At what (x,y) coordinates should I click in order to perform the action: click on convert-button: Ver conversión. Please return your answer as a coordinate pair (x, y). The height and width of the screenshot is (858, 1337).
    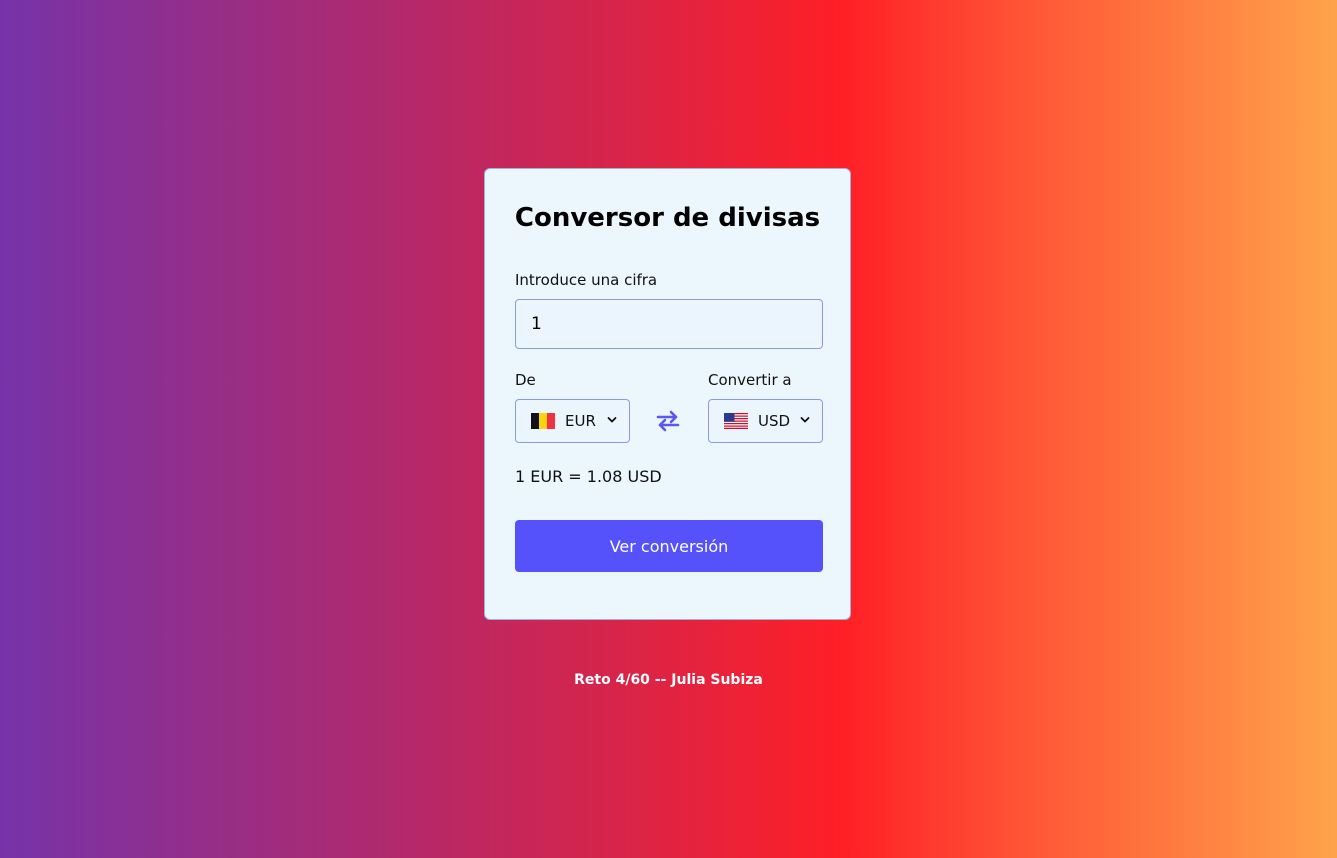
    Looking at the image, I should click on (669, 546).